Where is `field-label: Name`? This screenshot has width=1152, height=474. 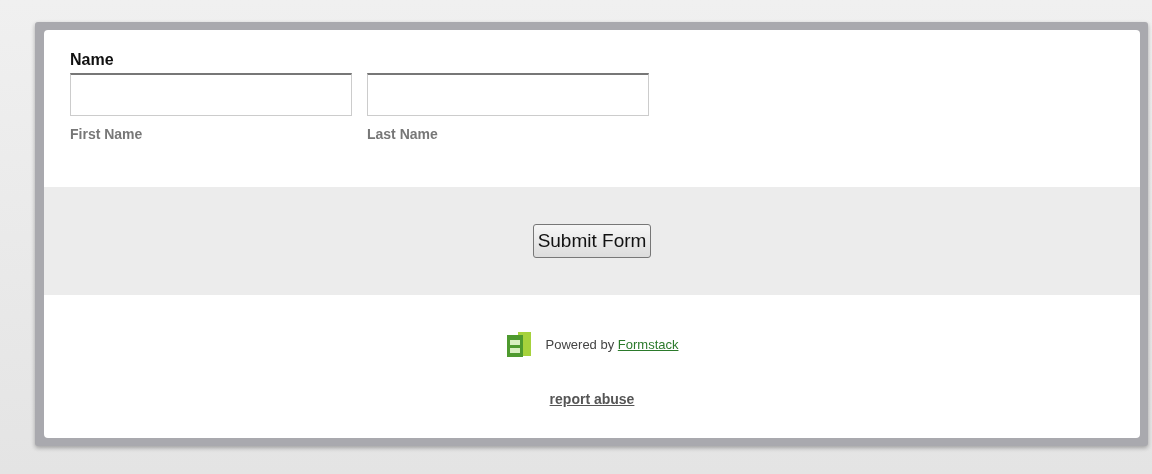 field-label: Name is located at coordinates (92, 60).